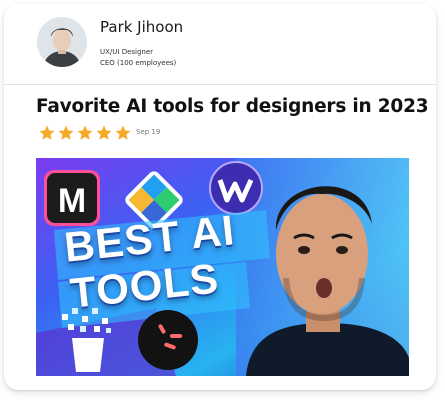  I want to click on spark-logo-icon, so click(168, 340).